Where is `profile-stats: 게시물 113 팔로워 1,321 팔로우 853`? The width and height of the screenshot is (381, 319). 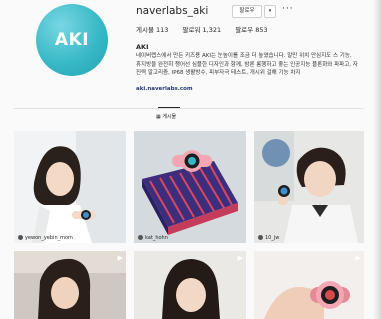
profile-stats: 게시물 113 팔로워 1,321 팔로우 853 is located at coordinates (208, 29).